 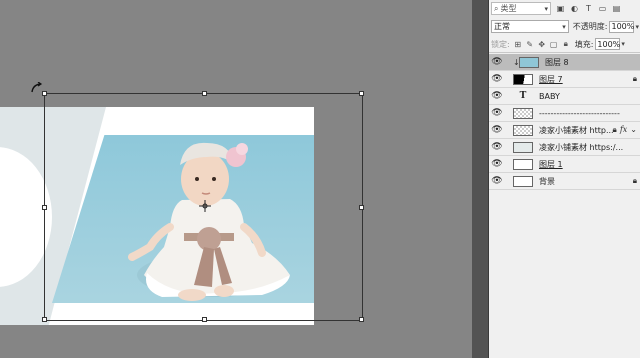 I want to click on rotate-cursor-icon, so click(x=37, y=87).